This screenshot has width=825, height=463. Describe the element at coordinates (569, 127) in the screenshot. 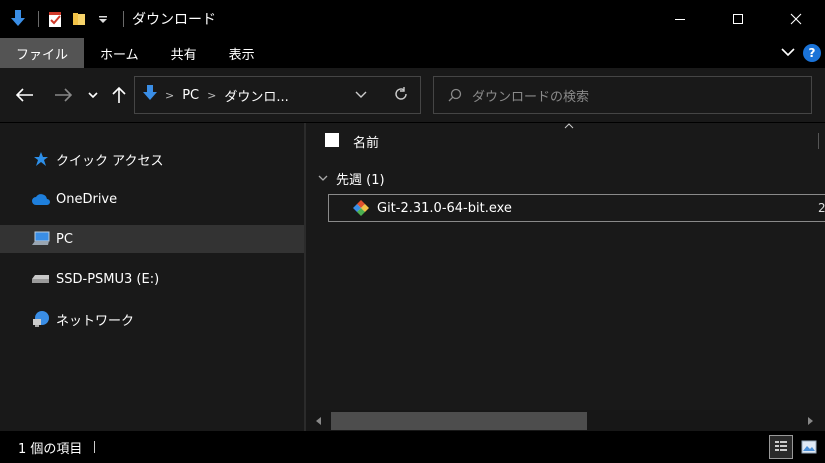

I see `sort-ascending-icon` at that location.